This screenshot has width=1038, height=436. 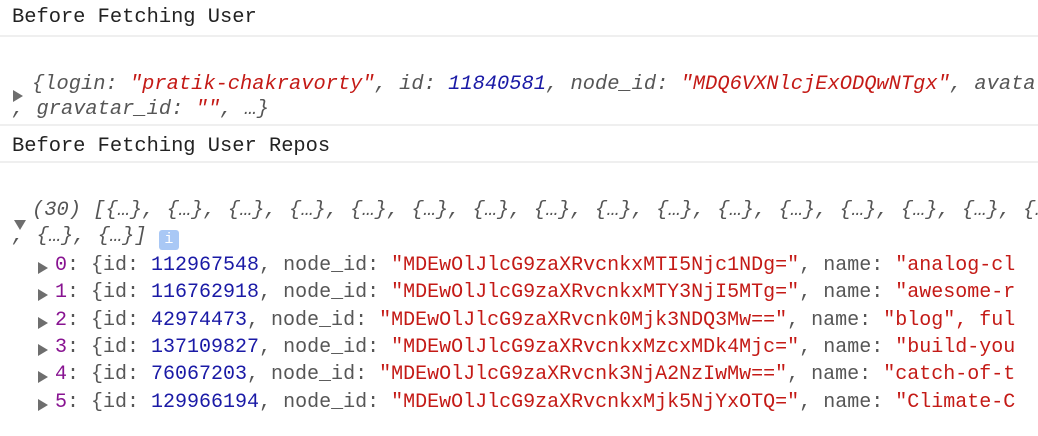 What do you see at coordinates (525, 237) in the screenshot?
I see `repos-array-preview-cont: , {…}, {…}] i` at bounding box center [525, 237].